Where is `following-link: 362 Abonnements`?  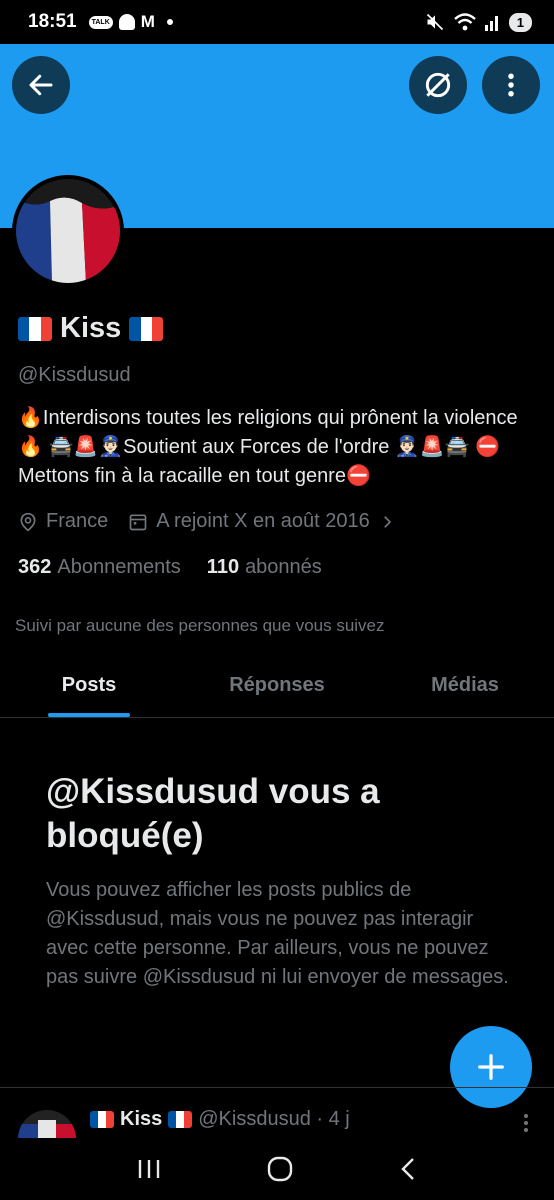 following-link: 362 Abonnements is located at coordinates (99, 567).